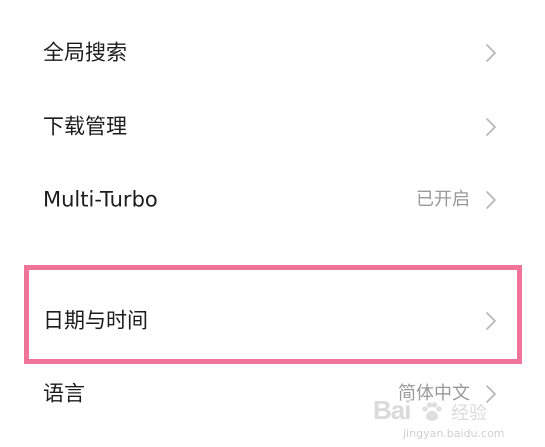  I want to click on settings-item-current-language: 简体中文, so click(434, 393).